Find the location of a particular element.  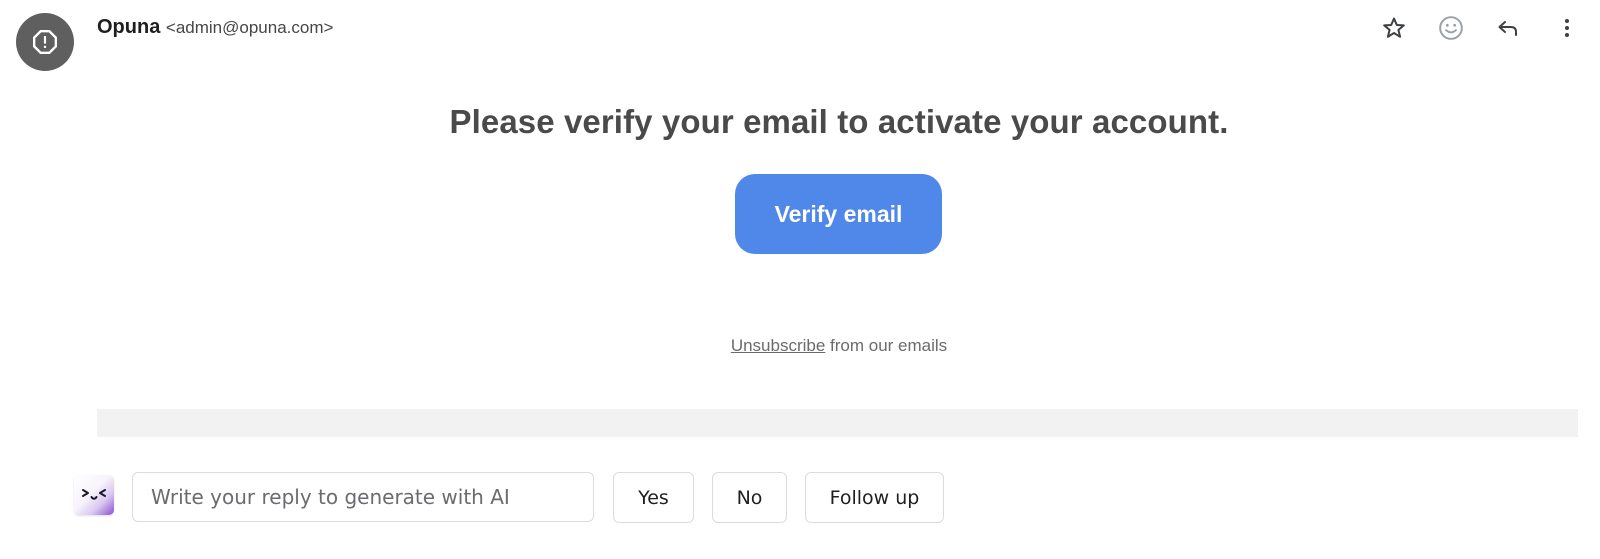

warning-octagon-icon is located at coordinates (45, 42).